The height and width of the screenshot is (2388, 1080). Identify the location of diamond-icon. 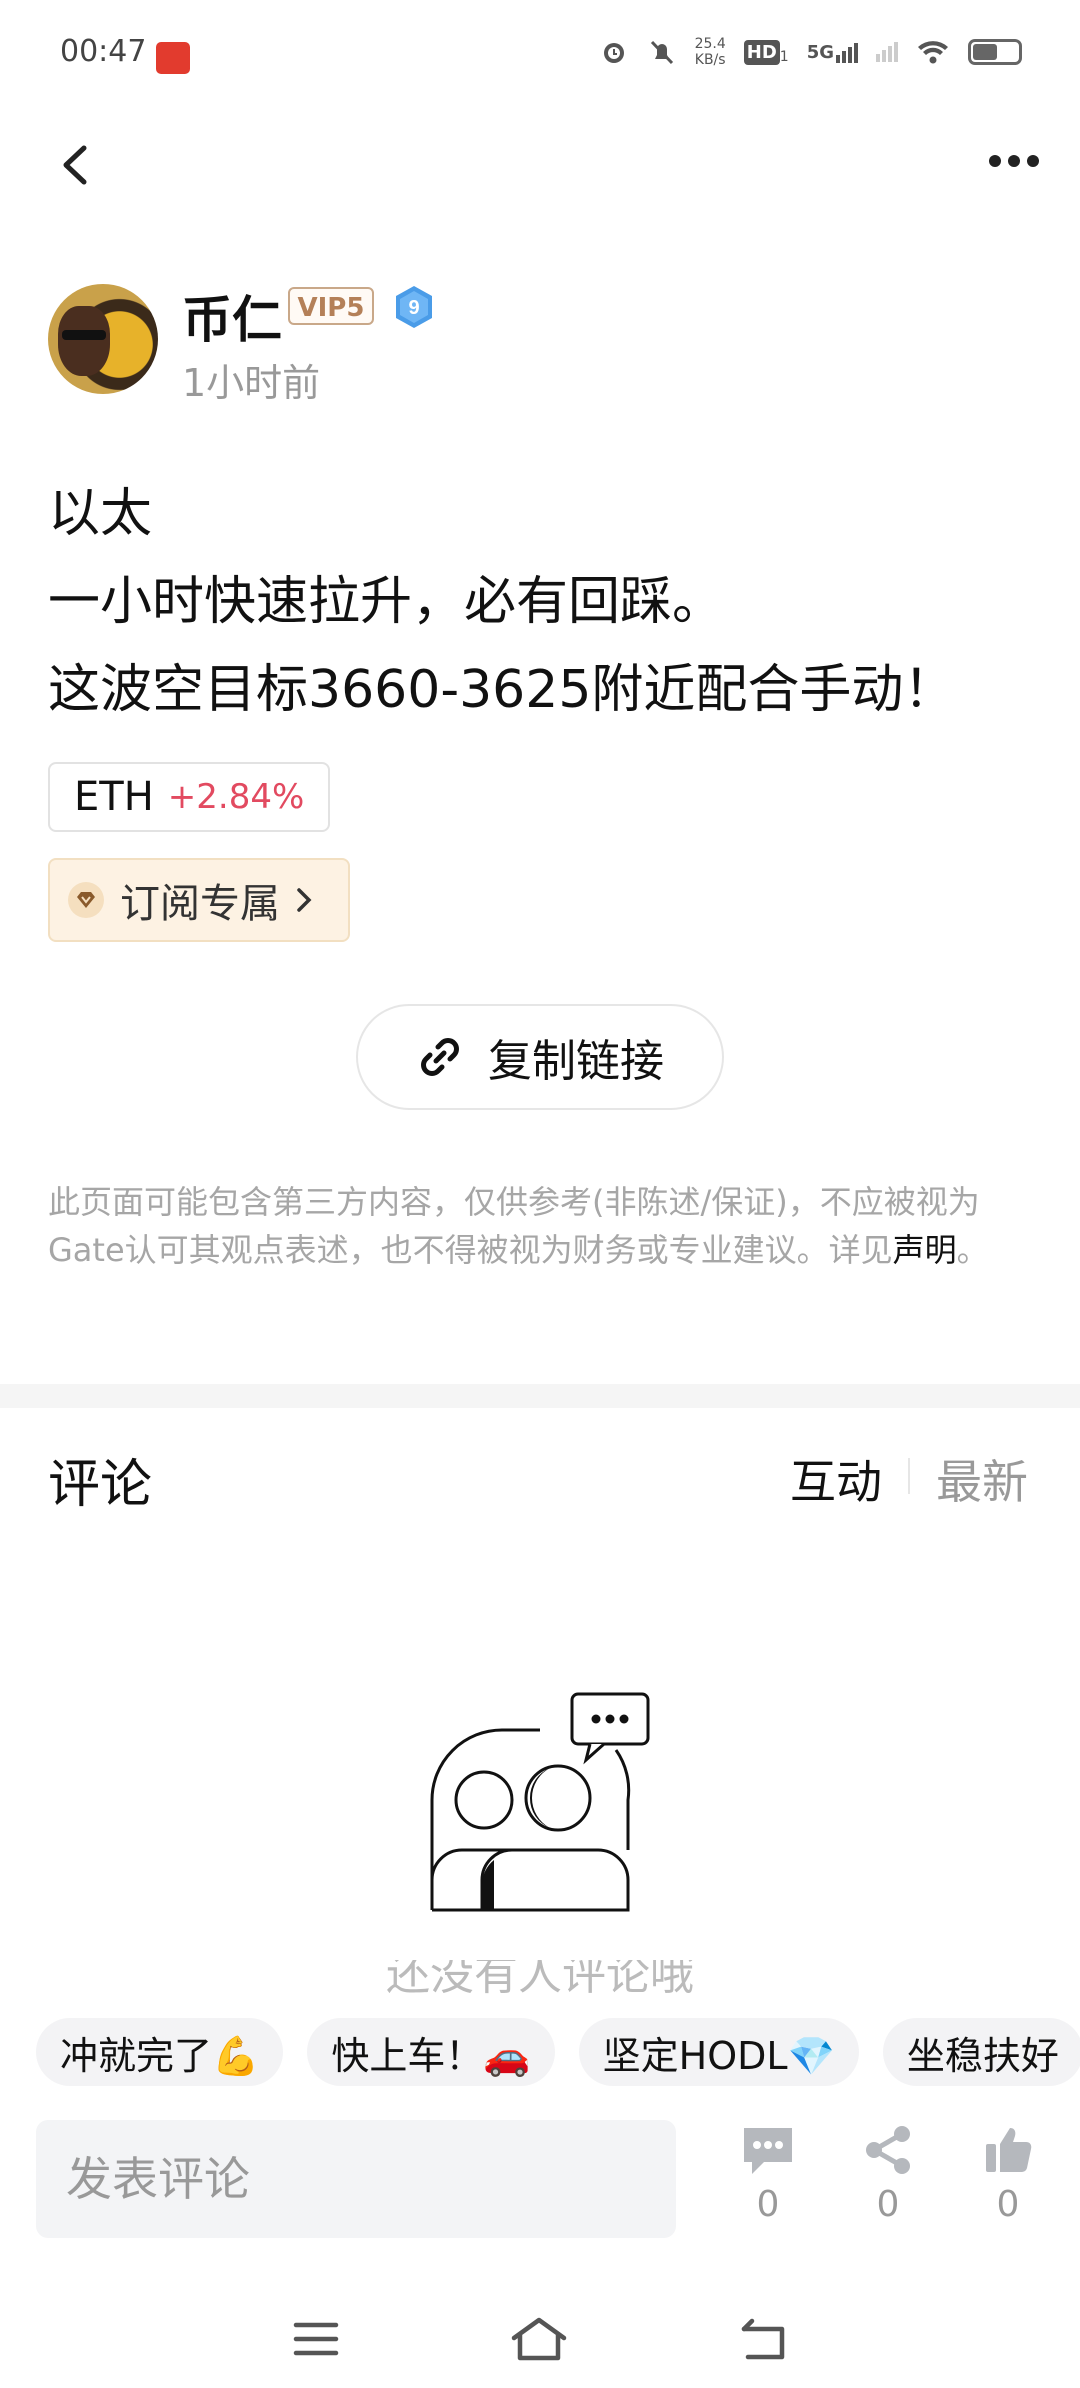
(86, 900).